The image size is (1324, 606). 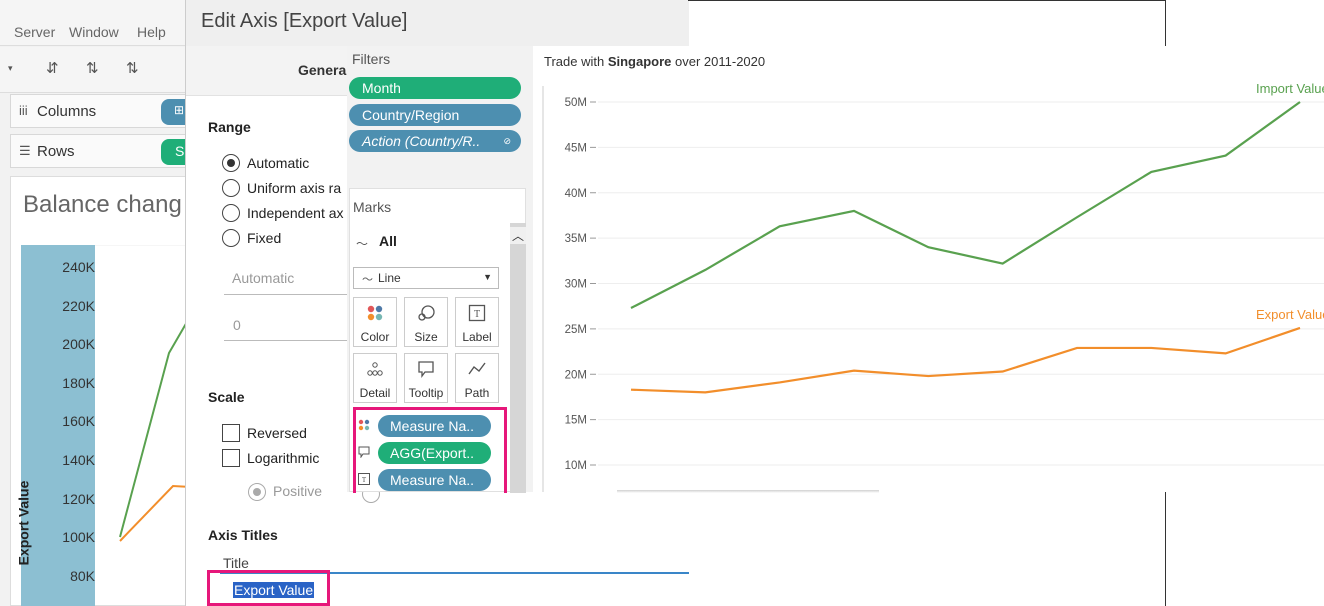 What do you see at coordinates (151, 32) in the screenshot?
I see `menu-help: Help` at bounding box center [151, 32].